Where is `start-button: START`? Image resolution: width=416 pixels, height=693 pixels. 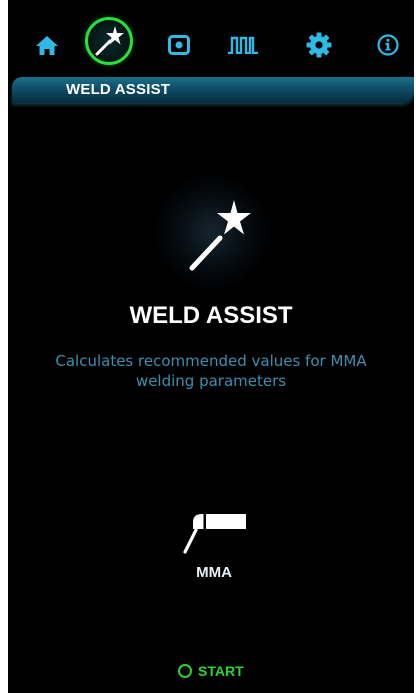
start-button: START is located at coordinates (223, 671).